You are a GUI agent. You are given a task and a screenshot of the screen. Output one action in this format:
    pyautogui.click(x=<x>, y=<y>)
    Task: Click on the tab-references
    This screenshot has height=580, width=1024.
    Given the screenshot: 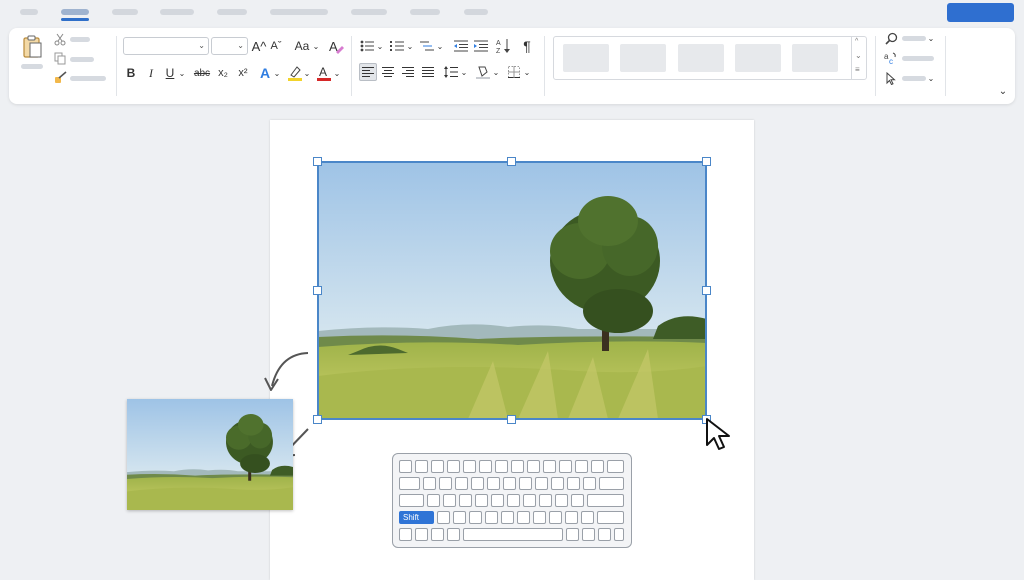 What is the action you would take?
    pyautogui.click(x=369, y=12)
    